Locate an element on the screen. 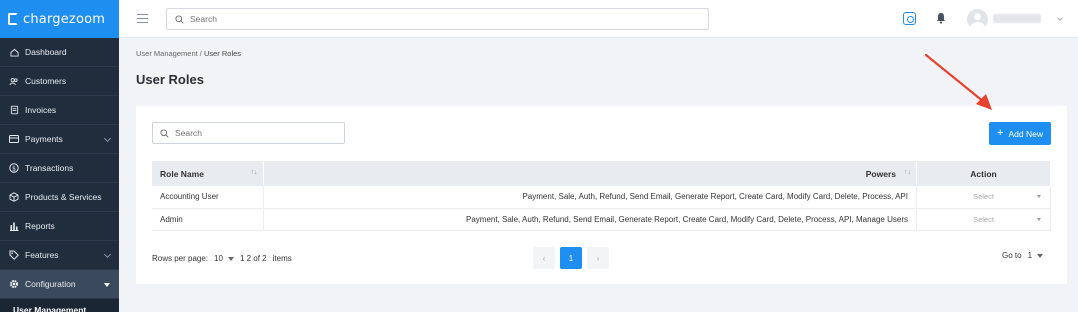 The image size is (1078, 312). sidebar-item-transactions: $ Transactions is located at coordinates (59, 168).